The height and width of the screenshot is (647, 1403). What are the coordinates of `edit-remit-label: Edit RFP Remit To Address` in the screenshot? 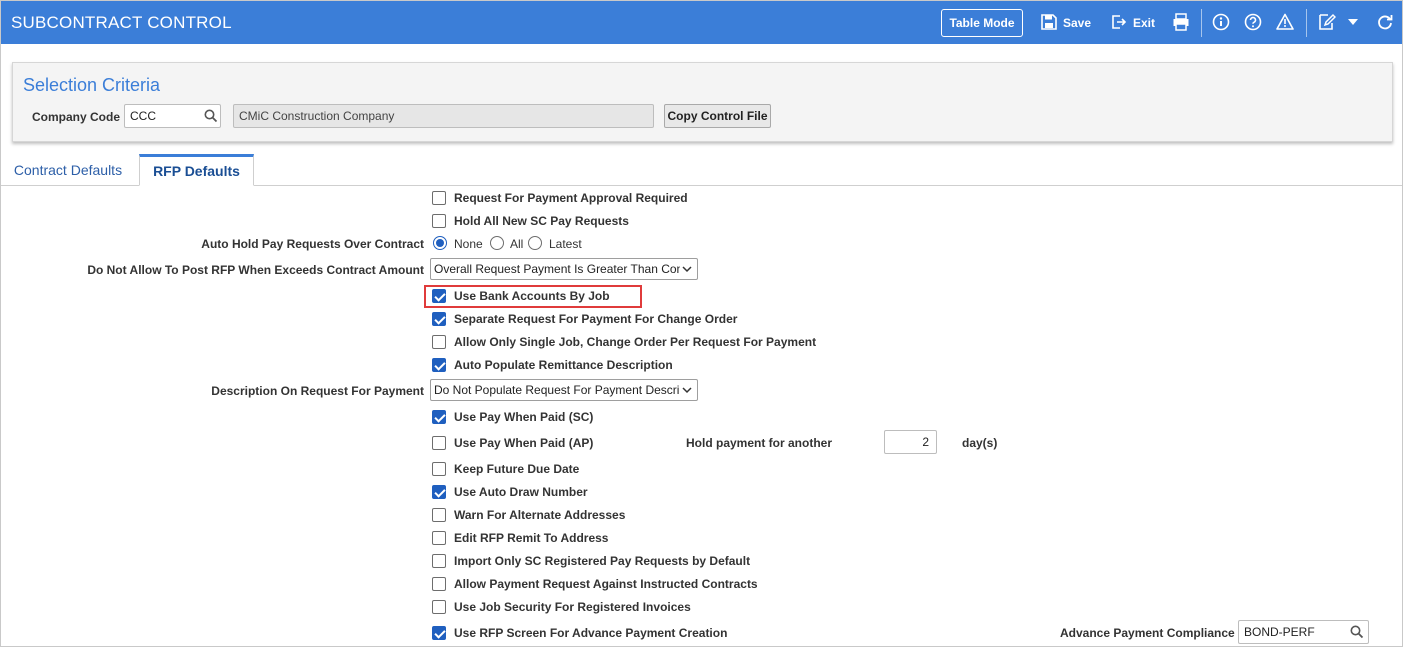 It's located at (531, 538).